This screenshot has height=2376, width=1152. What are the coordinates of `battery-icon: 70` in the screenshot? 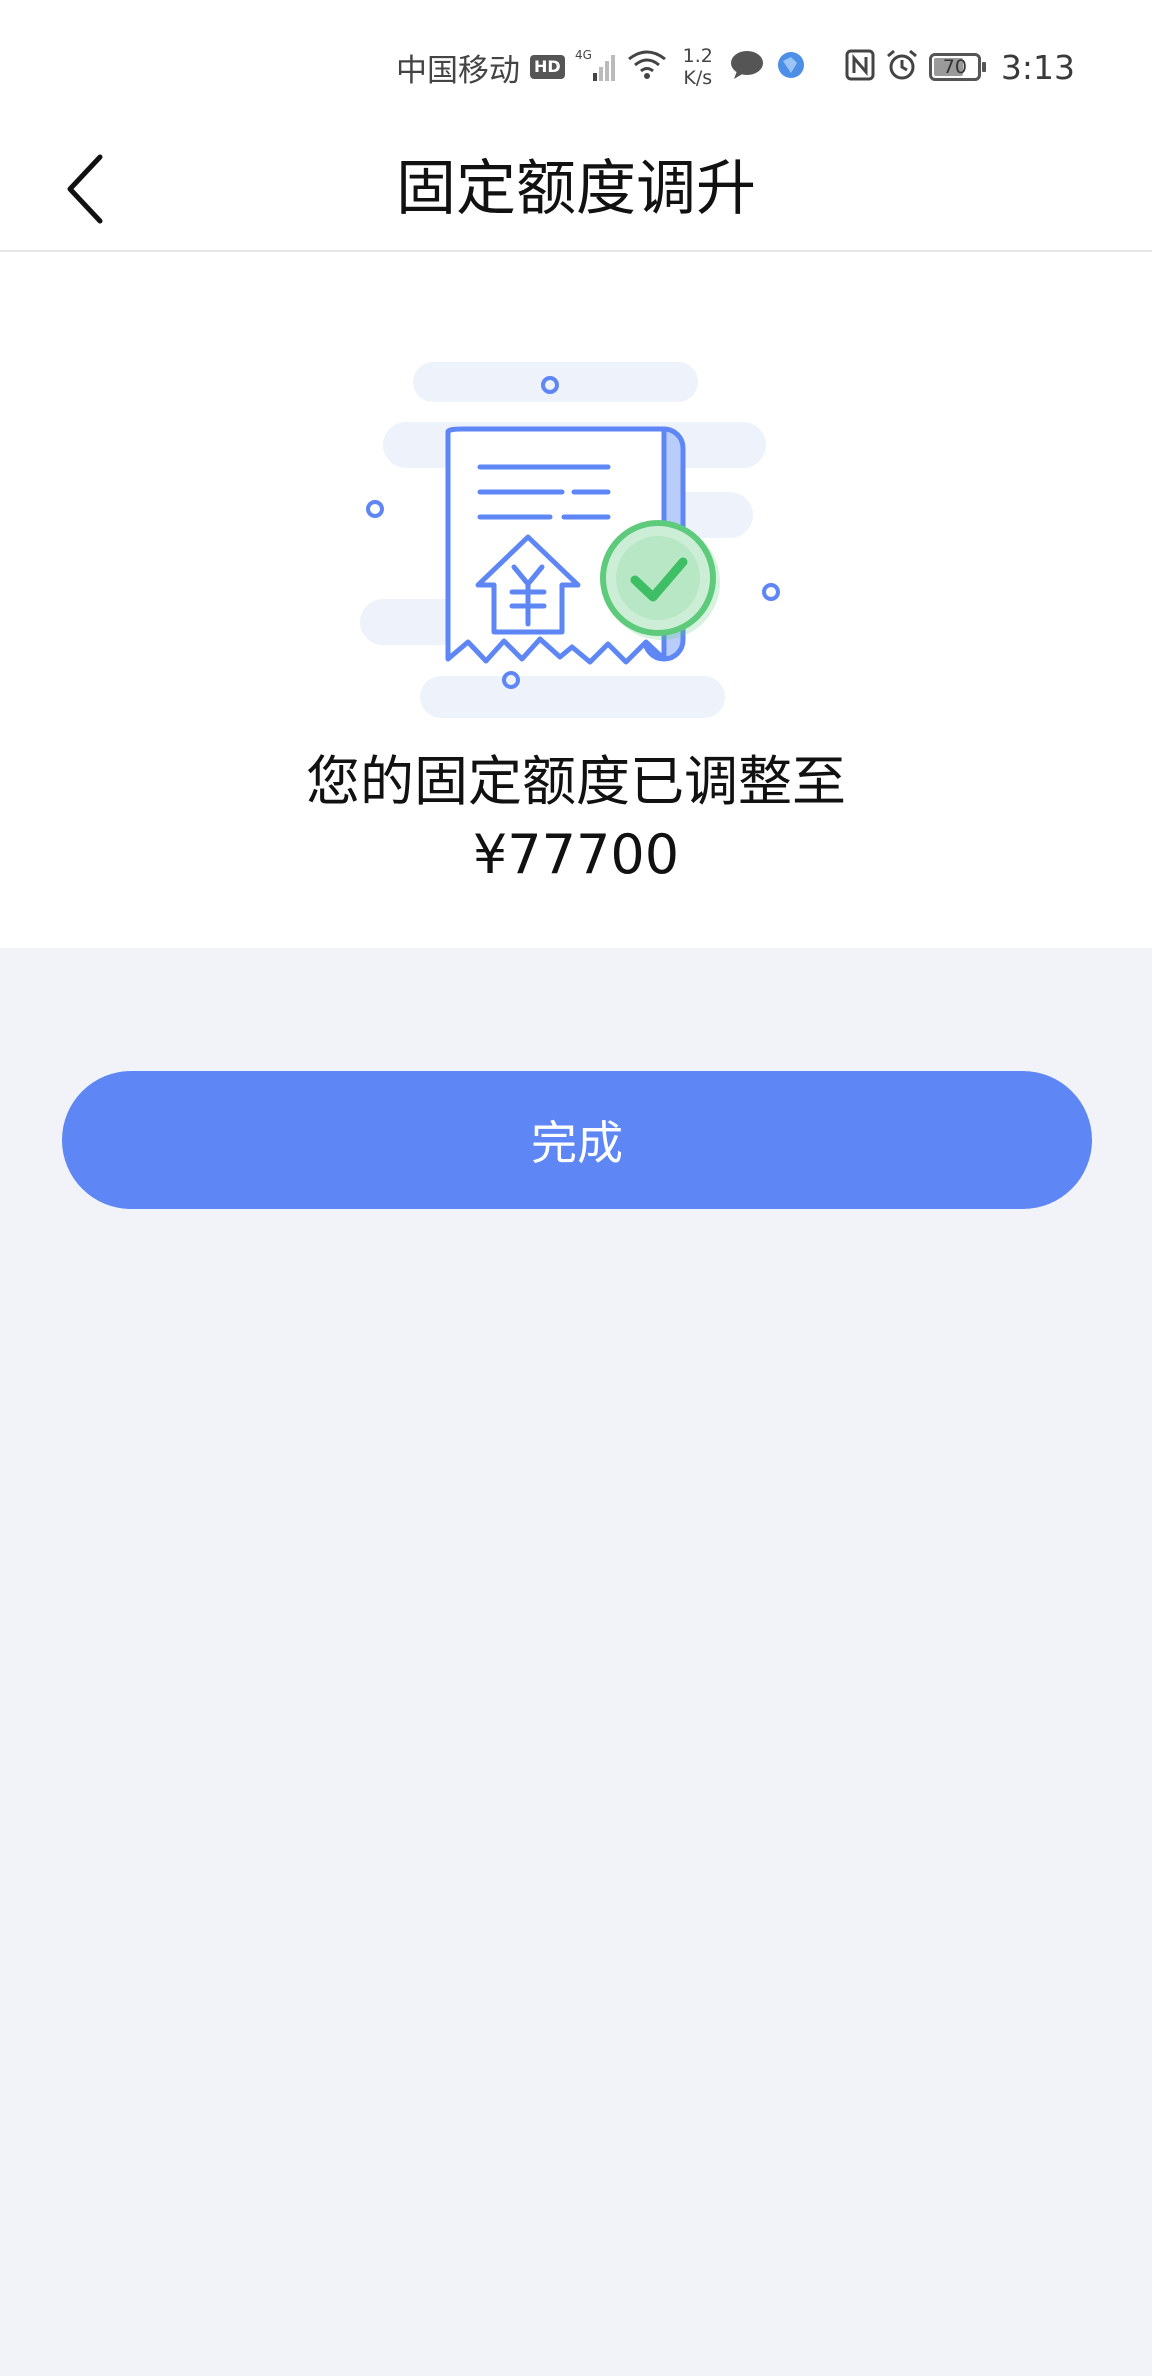 It's located at (957, 67).